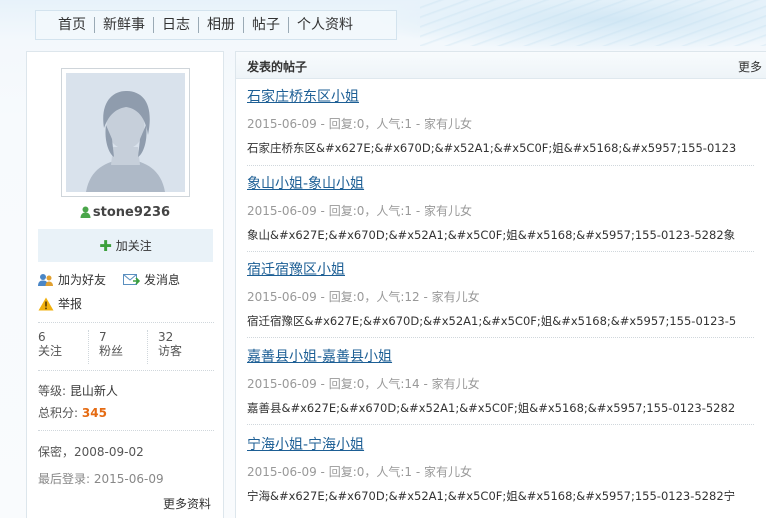 The width and height of the screenshot is (766, 518). What do you see at coordinates (94, 413) in the screenshot?
I see `points-value: 345` at bounding box center [94, 413].